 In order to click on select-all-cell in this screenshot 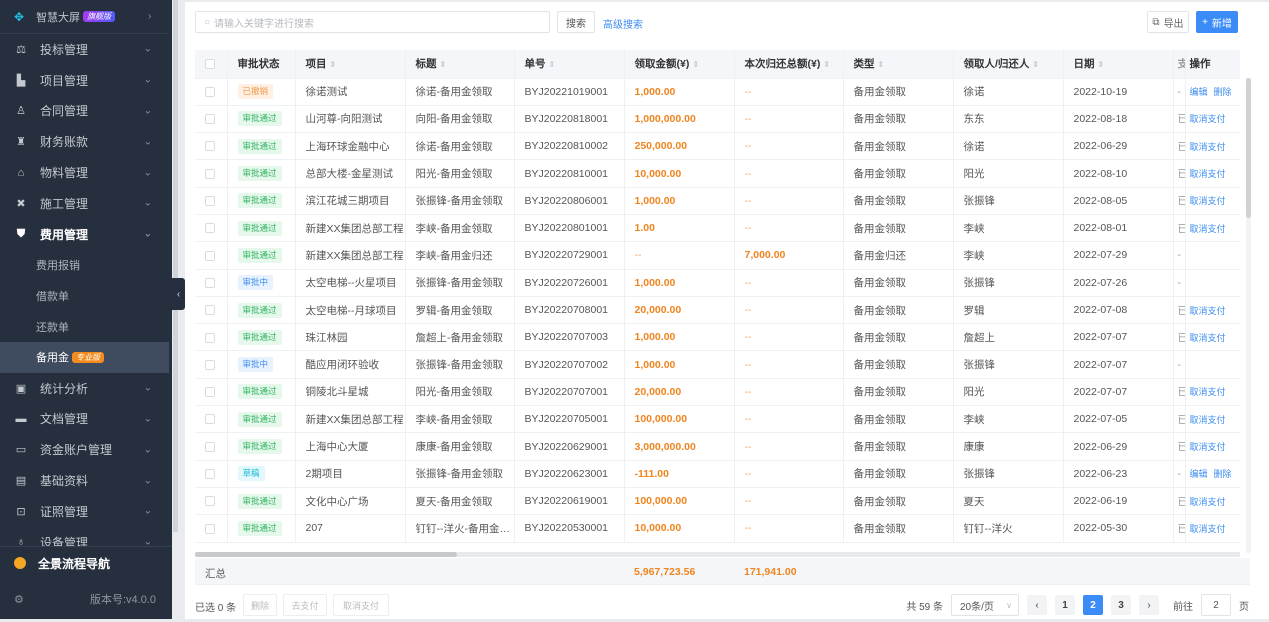, I will do `click(211, 64)`.